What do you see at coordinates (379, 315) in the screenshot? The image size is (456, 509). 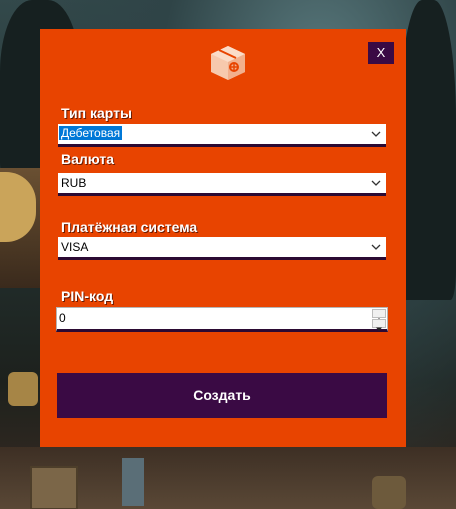 I see `stepper-up-button` at bounding box center [379, 315].